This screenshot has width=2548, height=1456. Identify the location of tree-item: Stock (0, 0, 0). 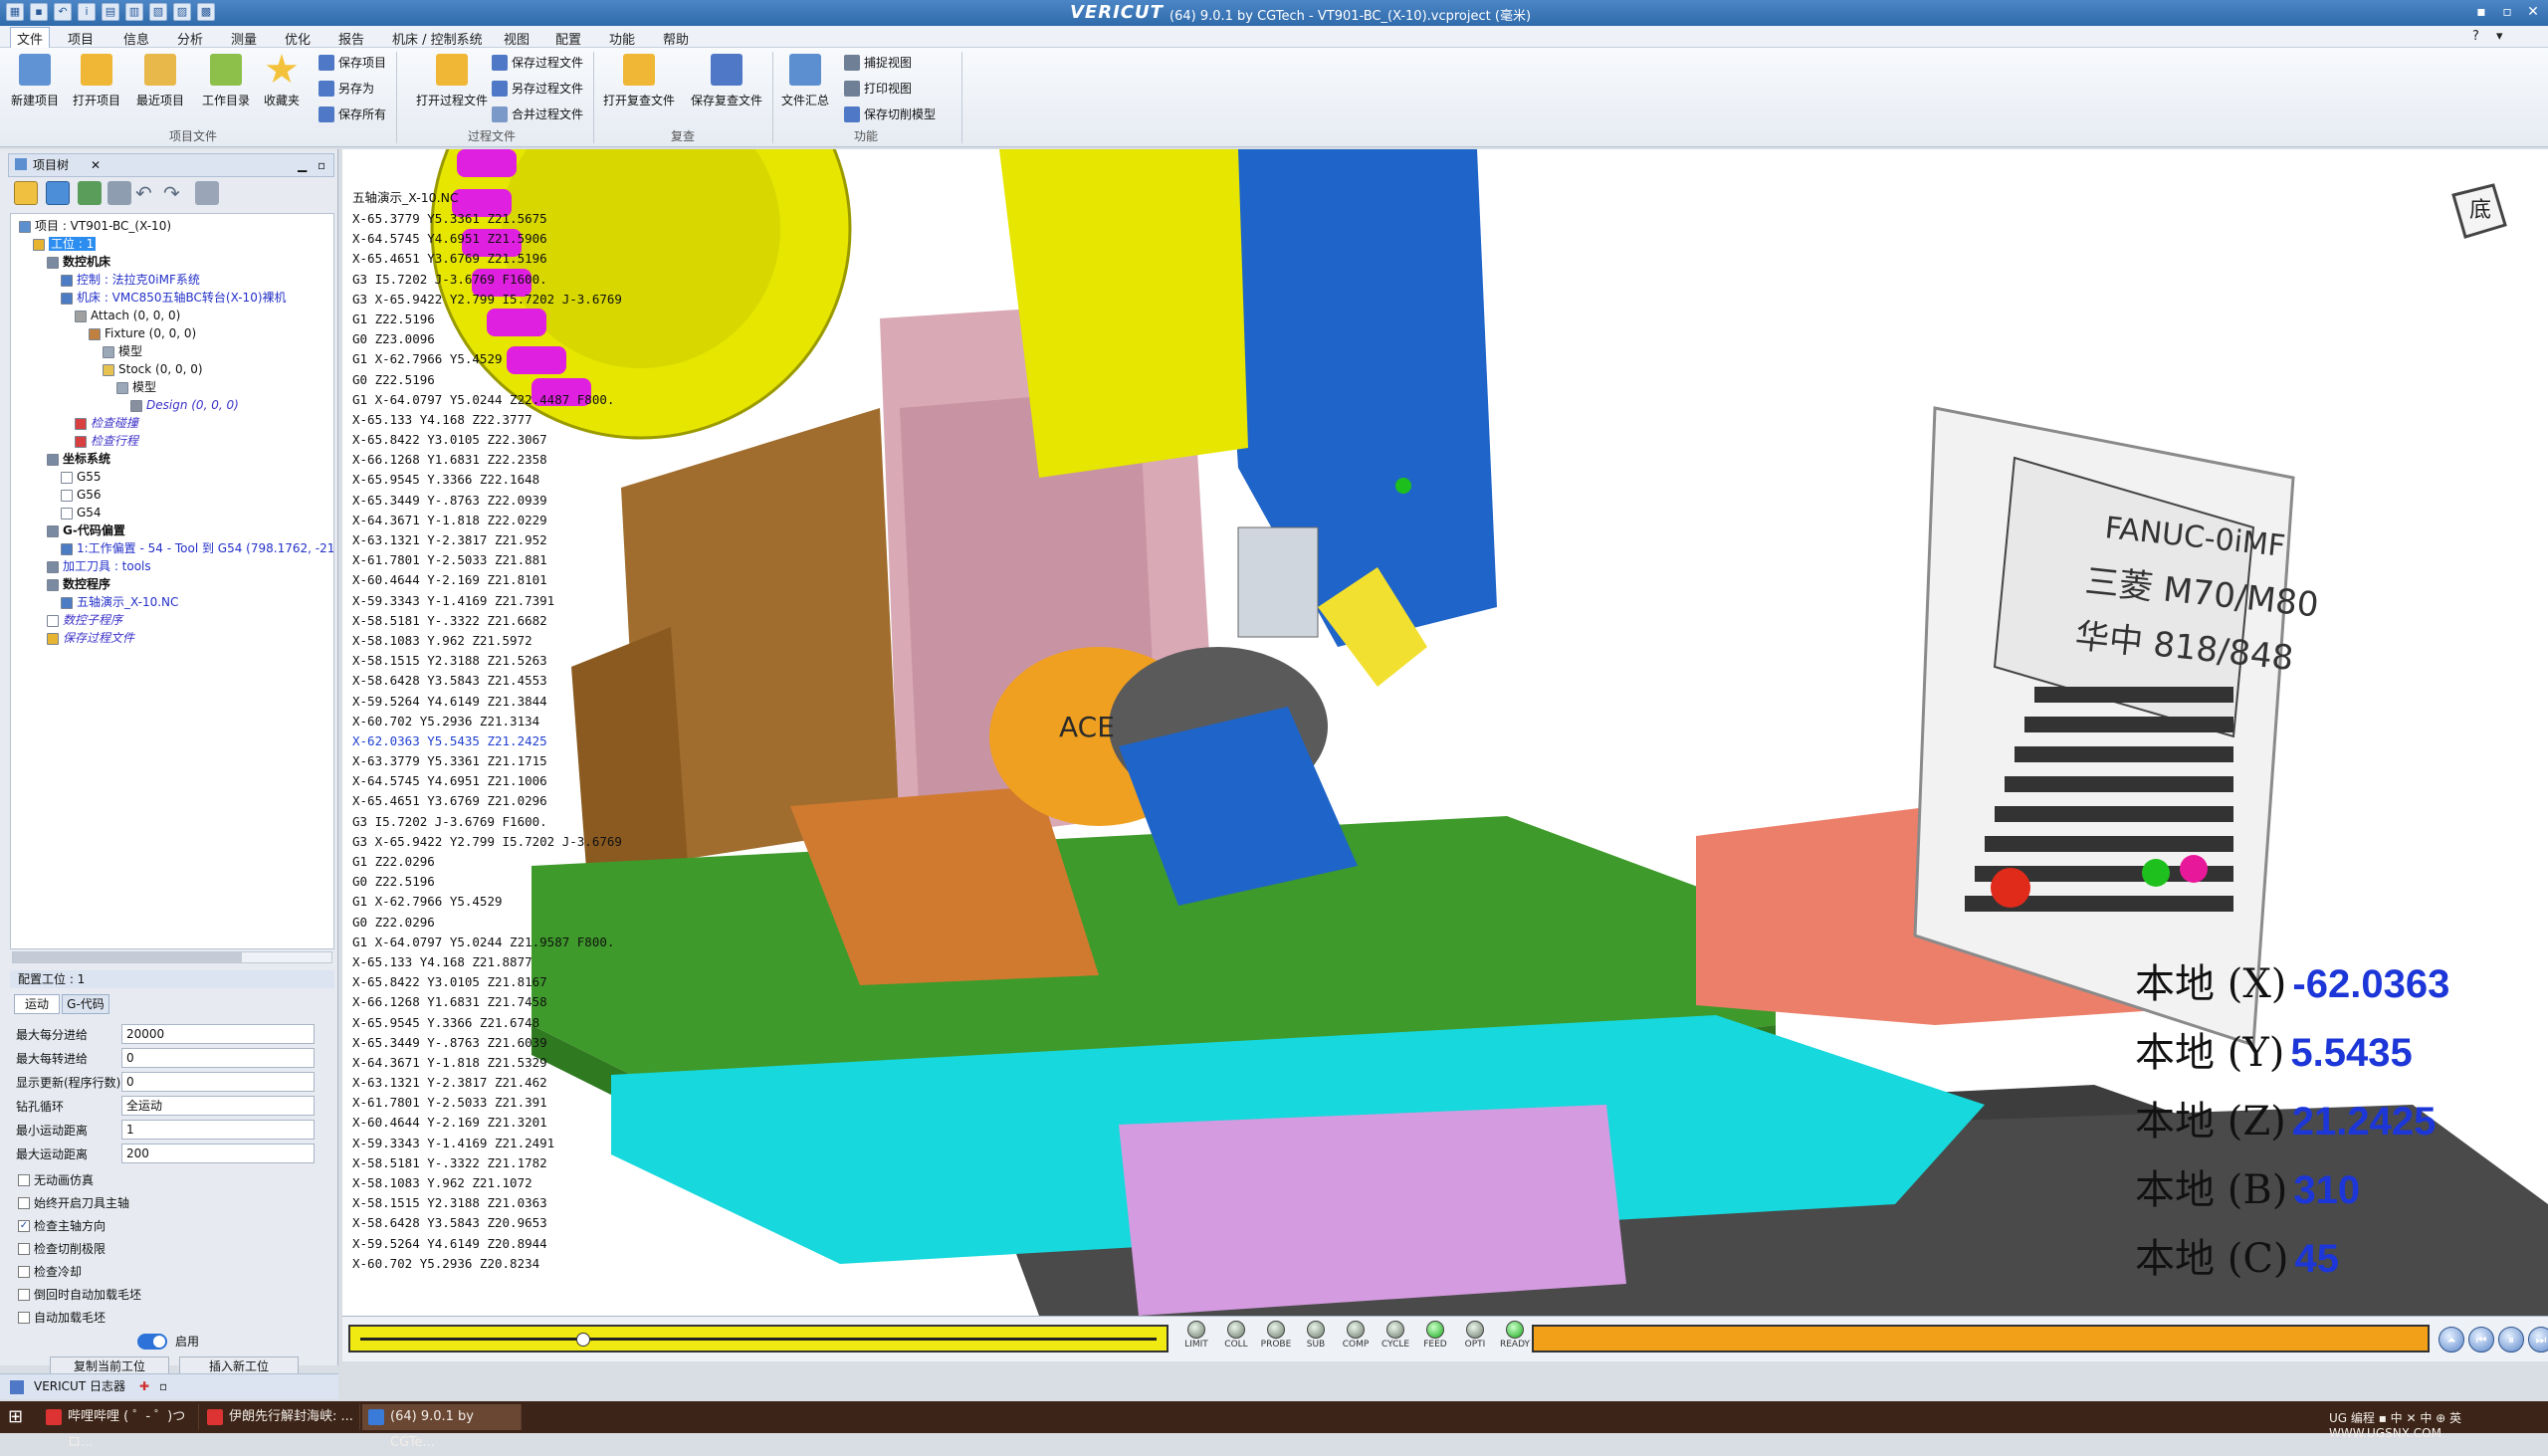
(153, 369).